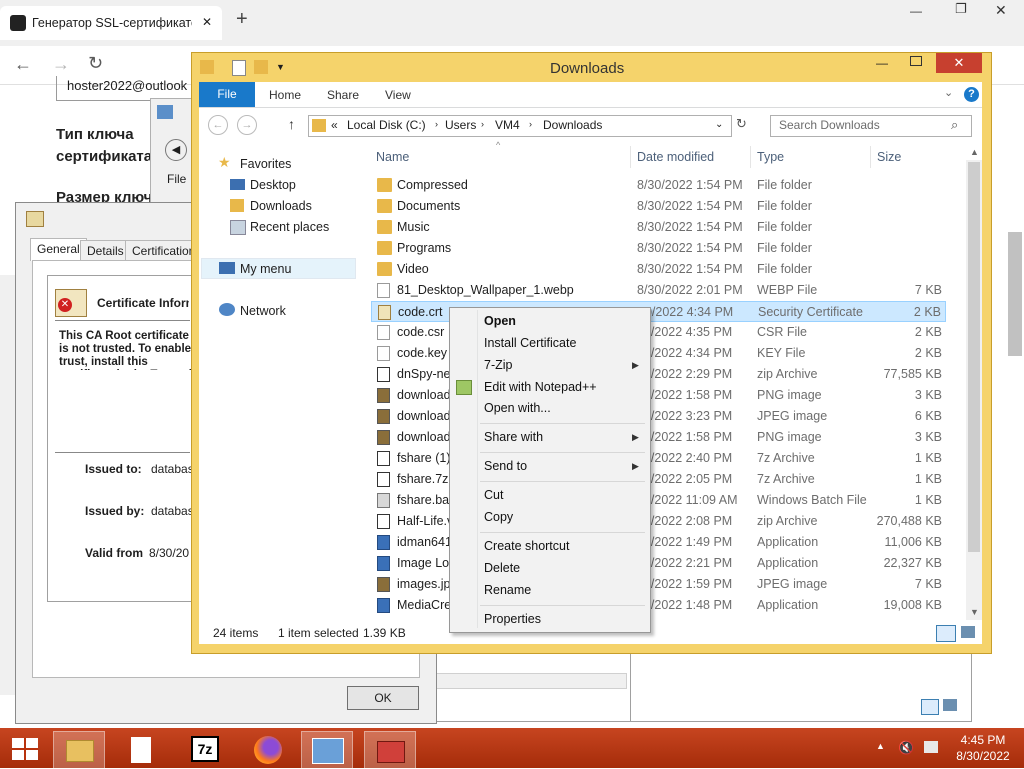  What do you see at coordinates (658, 248) in the screenshot?
I see `file-row: Programs 8/30/2022 1:54 PM File folder` at bounding box center [658, 248].